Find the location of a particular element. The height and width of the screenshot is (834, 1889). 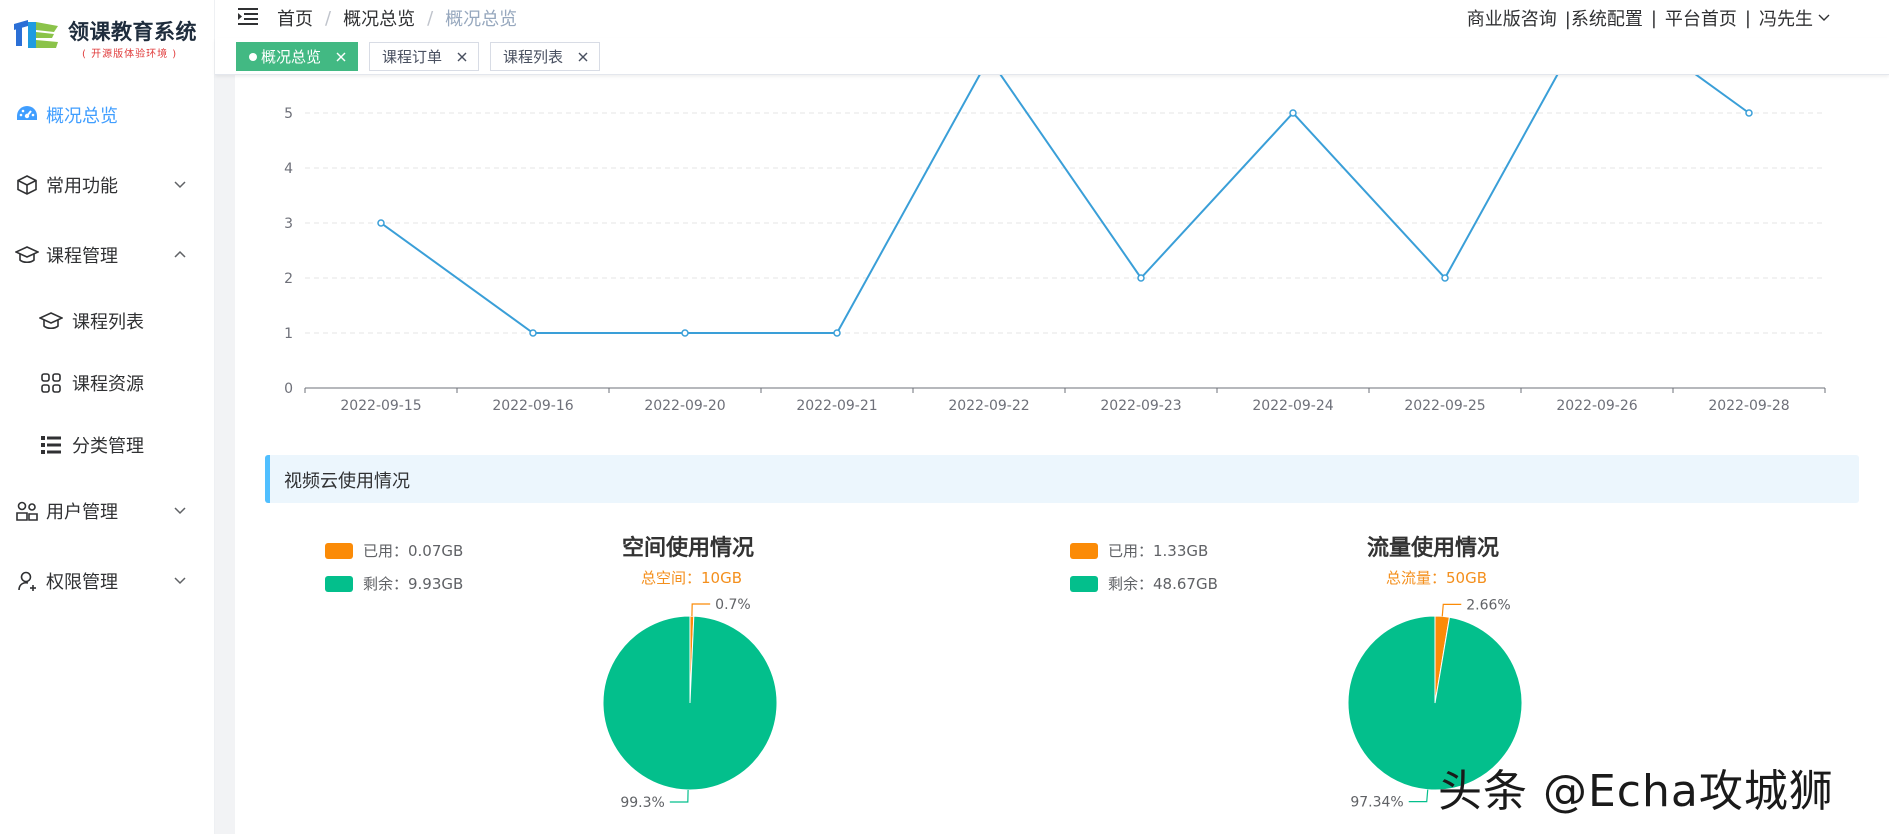

sidebar-item-label: 常用功能 is located at coordinates (82, 186).